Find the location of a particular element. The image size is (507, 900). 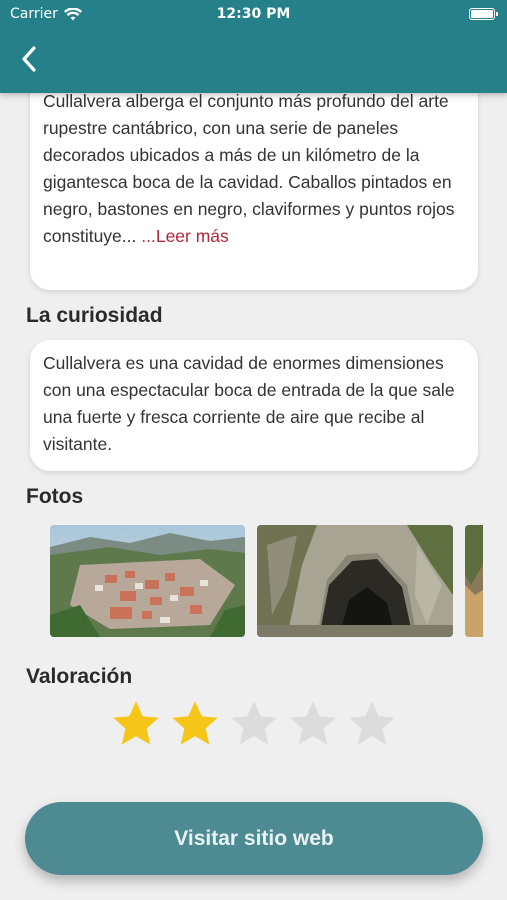

photo-cave is located at coordinates (355, 581).